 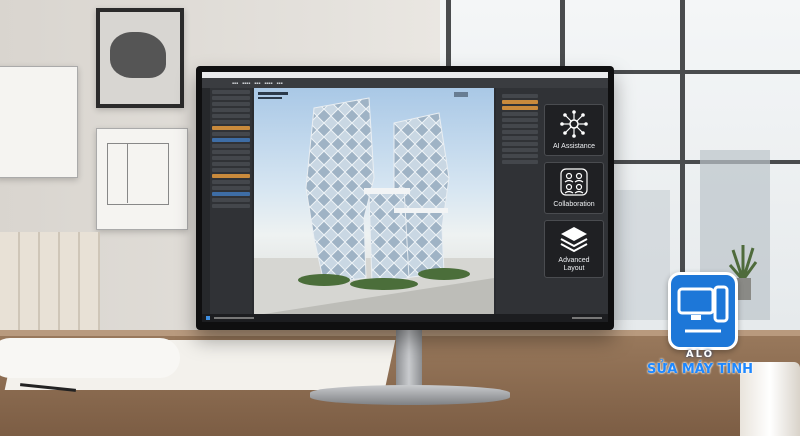 What do you see at coordinates (409, 355) in the screenshot?
I see `monitor-stand-neck` at bounding box center [409, 355].